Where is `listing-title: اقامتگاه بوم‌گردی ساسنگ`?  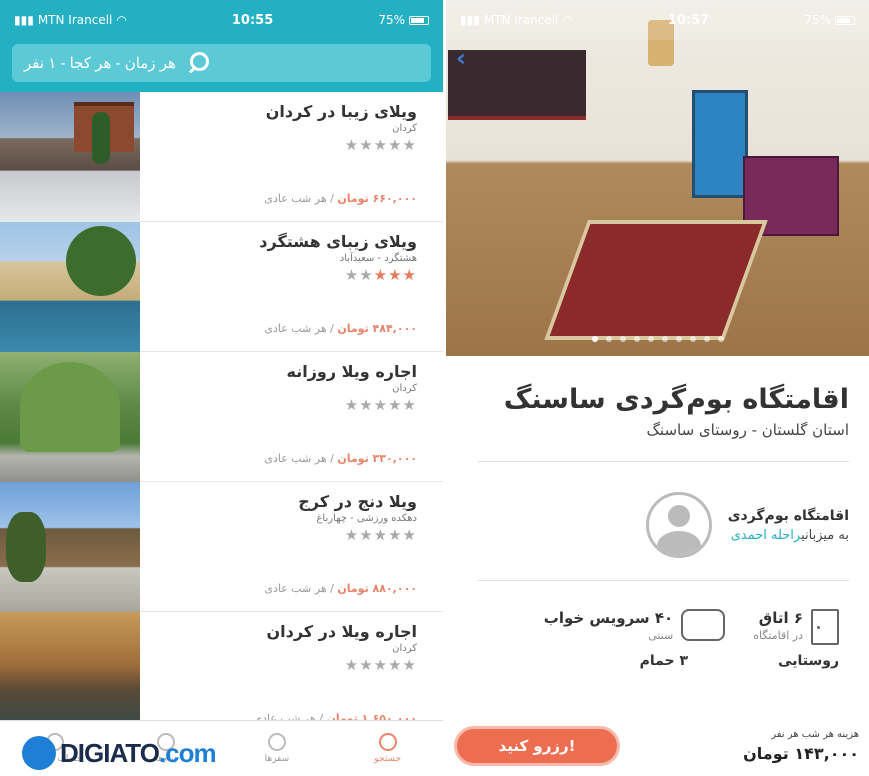
listing-title: اقامتگاه بوم‌گردی ساسنگ is located at coordinates (676, 399).